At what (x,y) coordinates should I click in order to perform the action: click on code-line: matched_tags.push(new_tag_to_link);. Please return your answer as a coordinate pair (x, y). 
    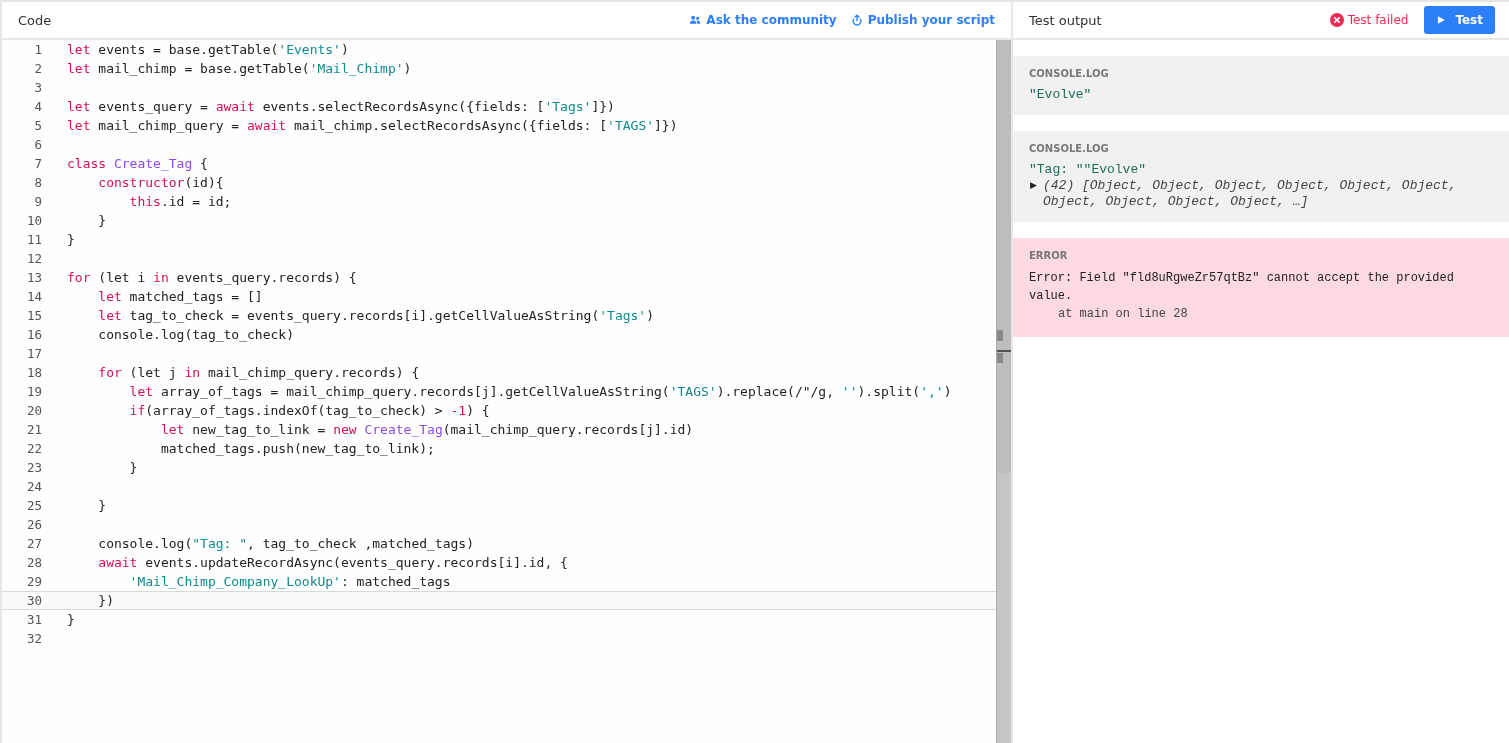
    Looking at the image, I should click on (297, 449).